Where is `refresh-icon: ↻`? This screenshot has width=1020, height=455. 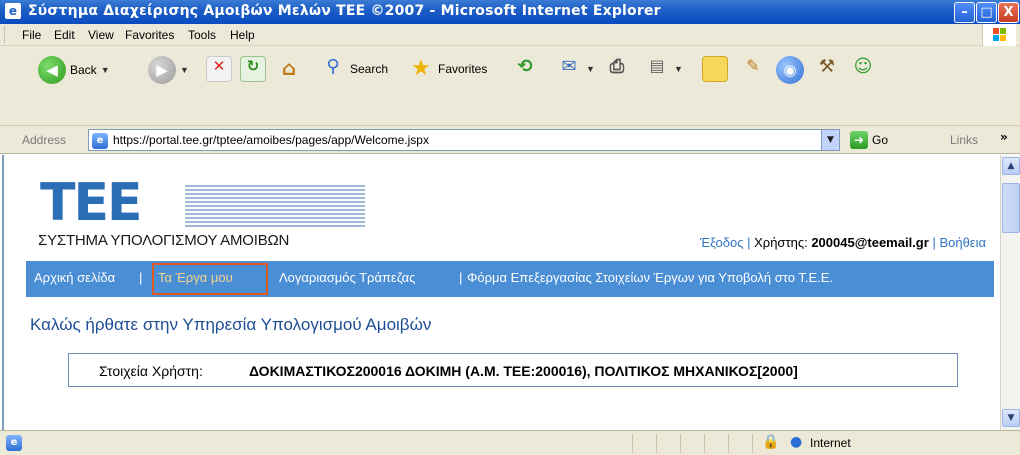
refresh-icon: ↻ is located at coordinates (253, 69).